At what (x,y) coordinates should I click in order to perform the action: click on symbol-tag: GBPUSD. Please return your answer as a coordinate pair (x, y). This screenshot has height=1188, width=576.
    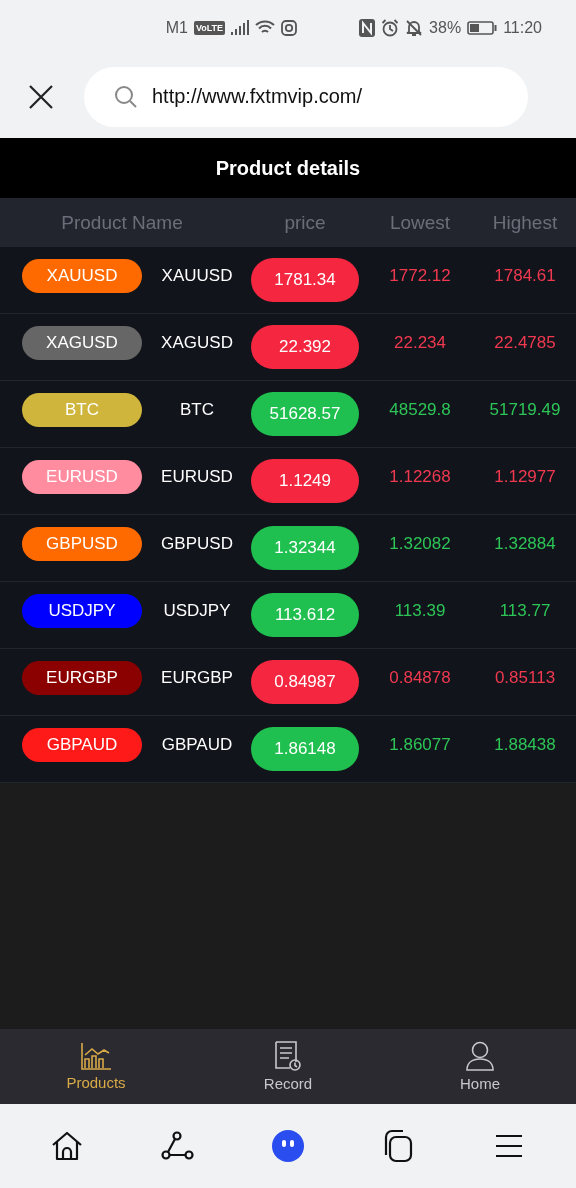
    Looking at the image, I should click on (82, 544).